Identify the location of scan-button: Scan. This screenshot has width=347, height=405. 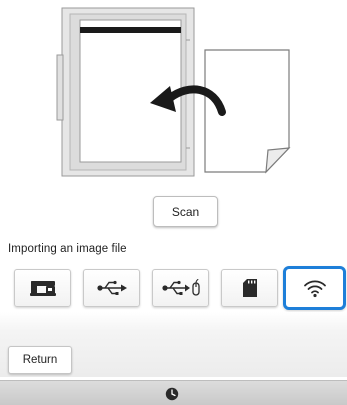
(185, 211).